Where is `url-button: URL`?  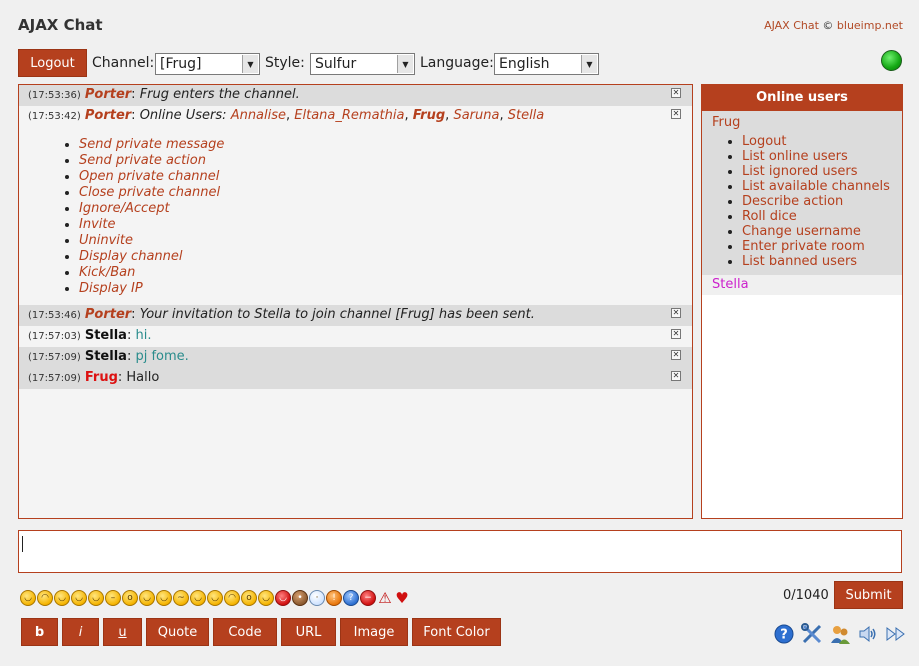
url-button: URL is located at coordinates (308, 632).